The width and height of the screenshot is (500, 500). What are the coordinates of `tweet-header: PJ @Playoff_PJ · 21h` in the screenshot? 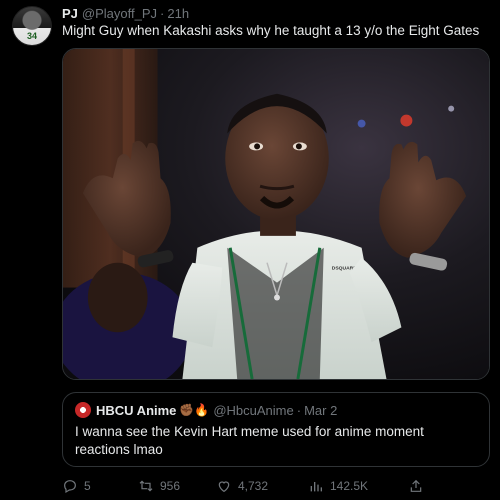 It's located at (125, 13).